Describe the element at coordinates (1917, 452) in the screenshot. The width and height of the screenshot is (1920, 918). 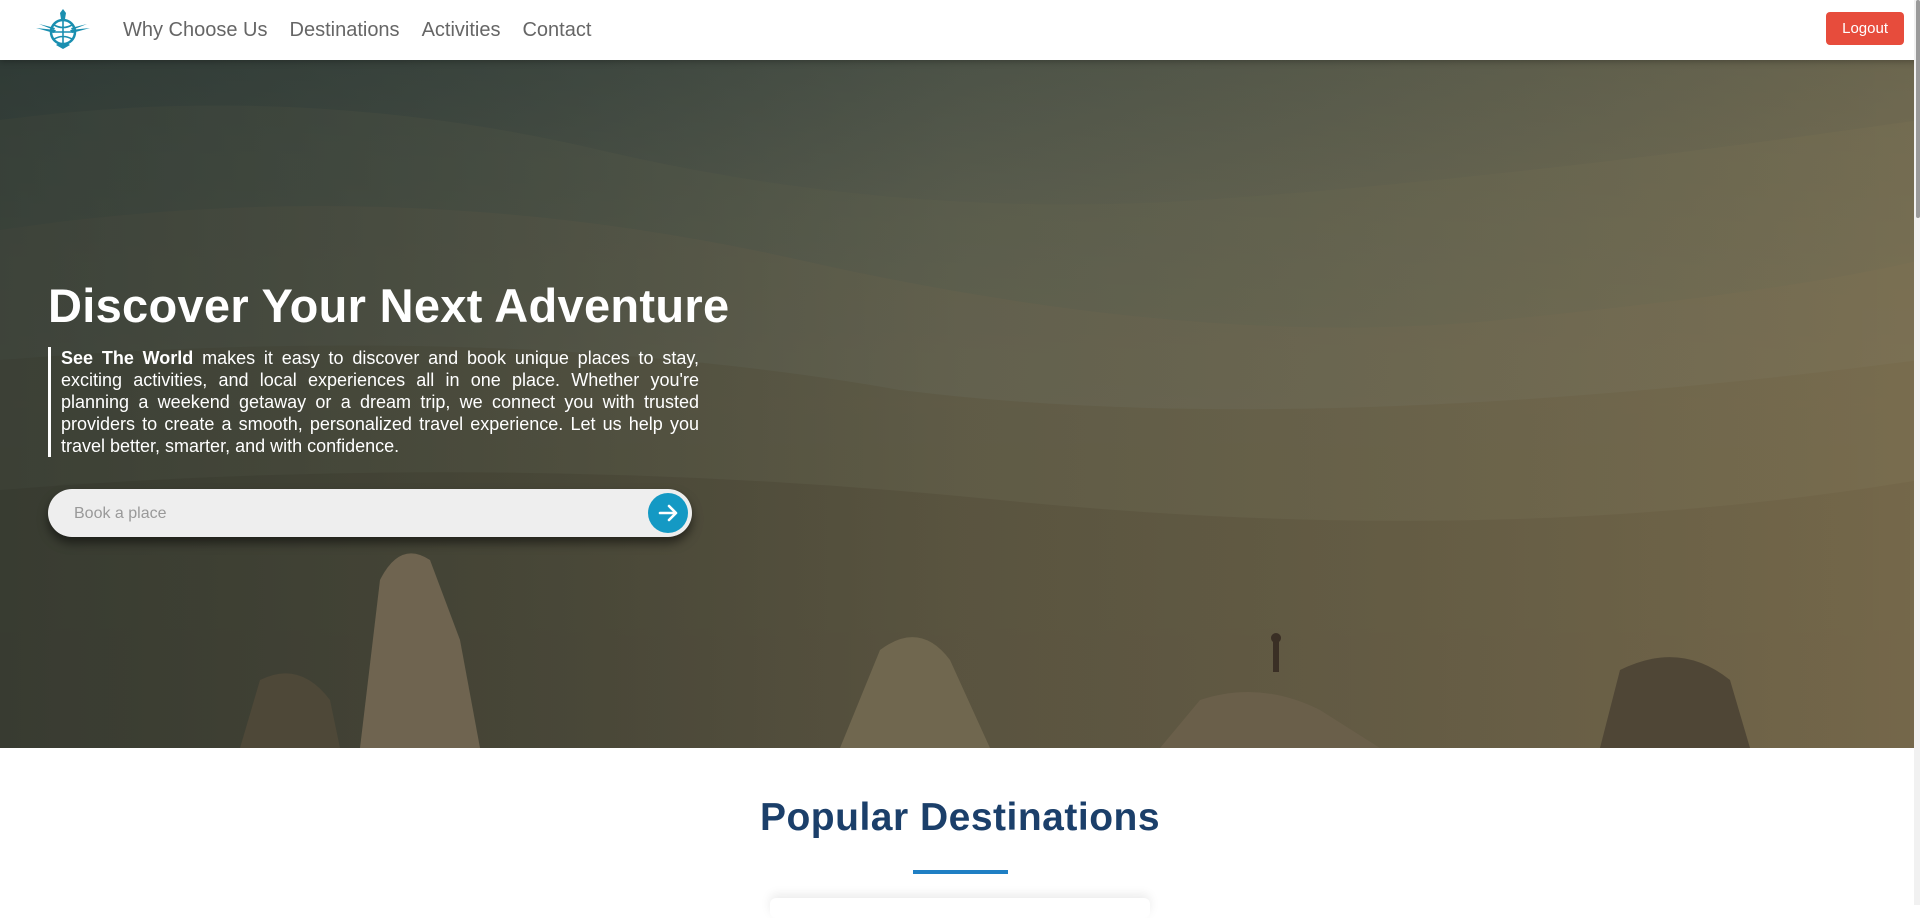
I see `scrollbar` at that location.